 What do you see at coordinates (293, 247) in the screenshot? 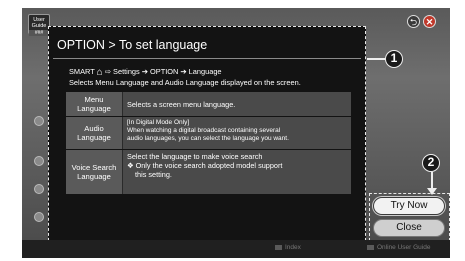
I see `index-label: Index` at bounding box center [293, 247].